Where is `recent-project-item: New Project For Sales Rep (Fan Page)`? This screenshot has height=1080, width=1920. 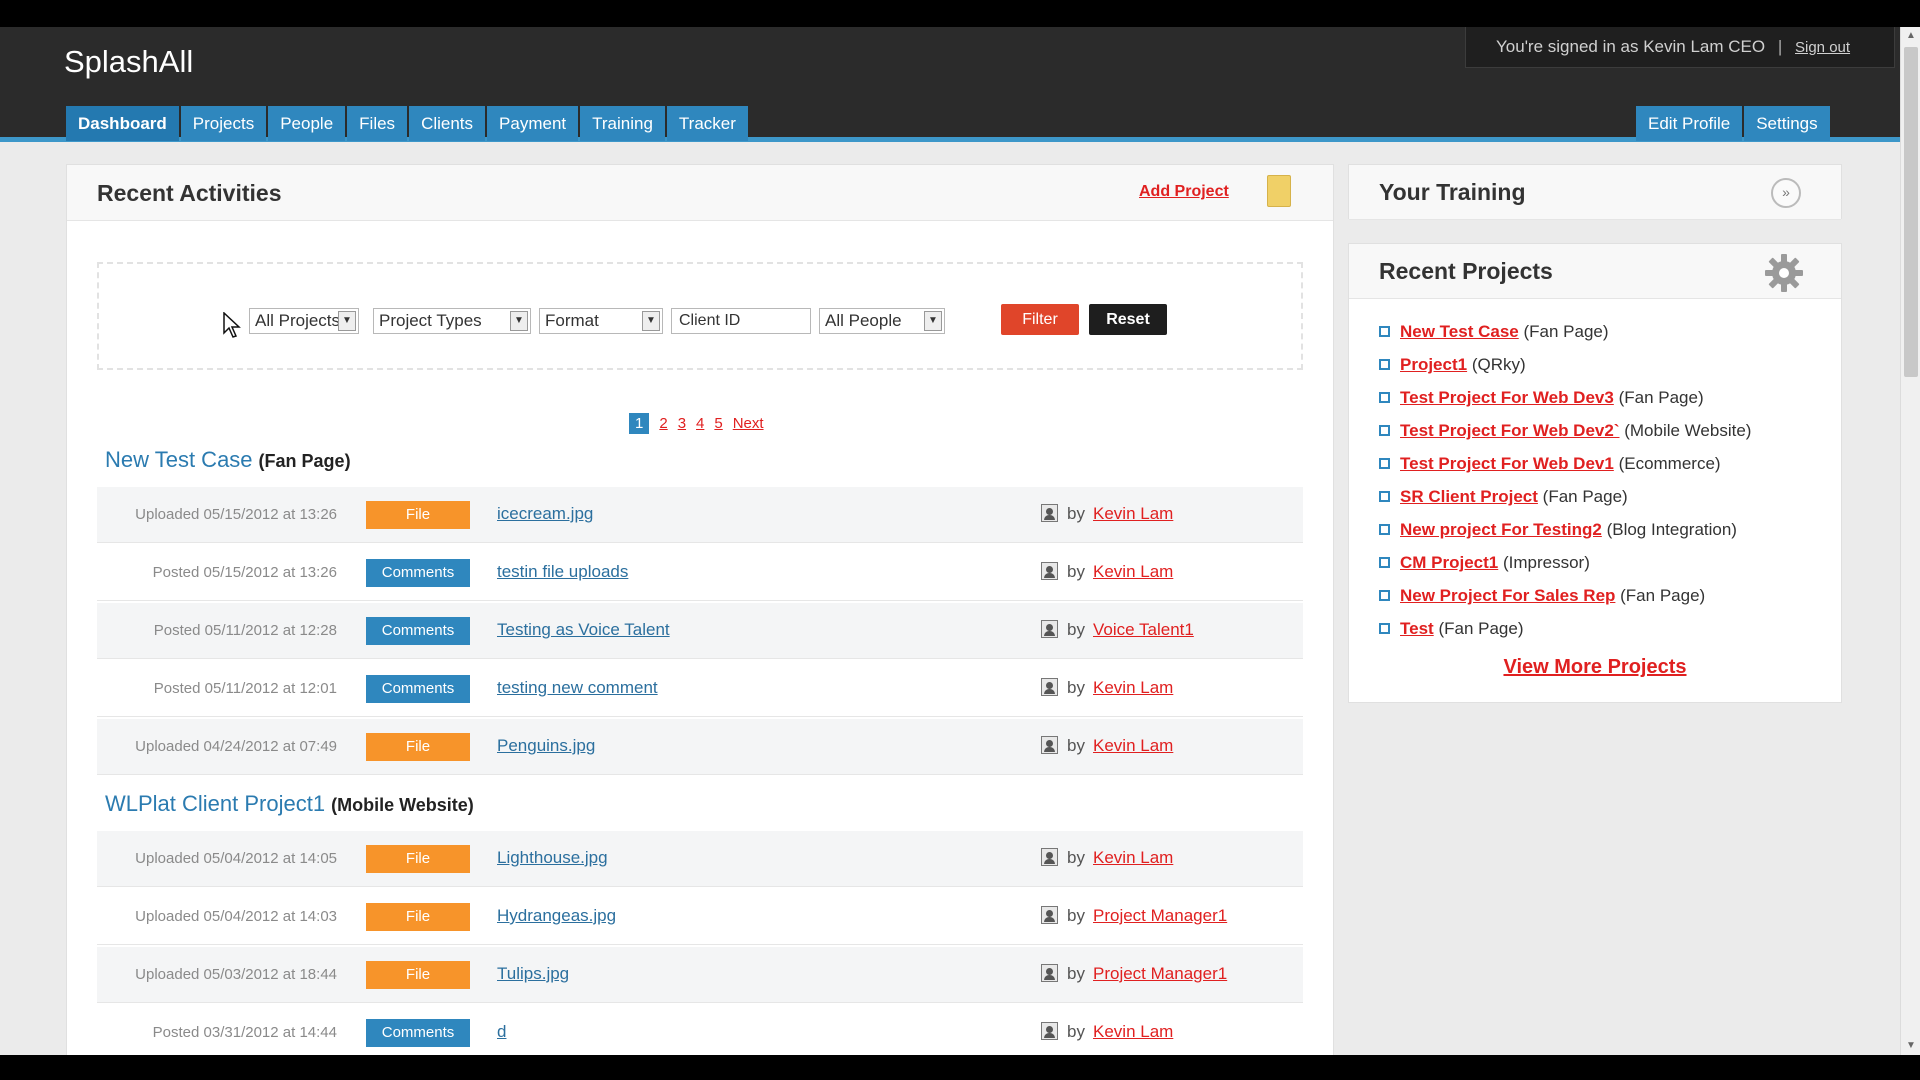 recent-project-item: New Project For Sales Rep (Fan Page) is located at coordinates (1542, 596).